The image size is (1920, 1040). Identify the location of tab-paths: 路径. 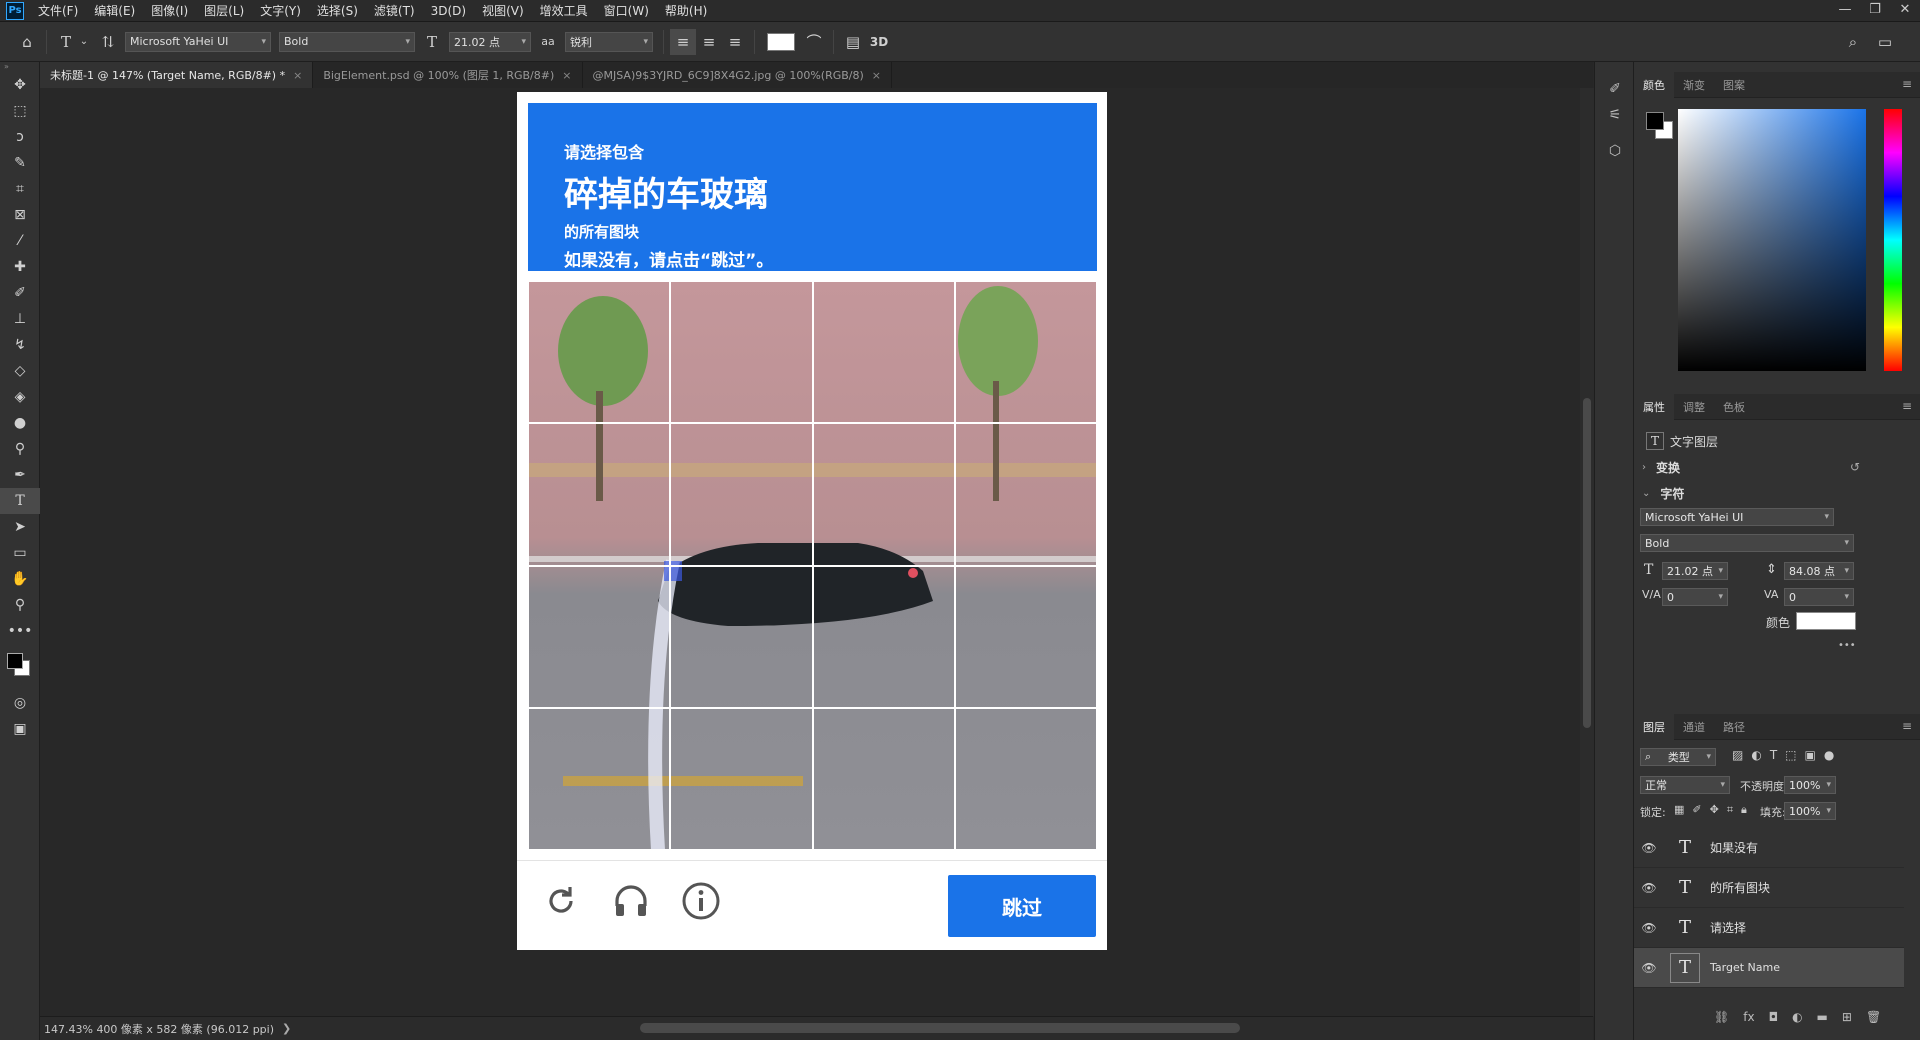
(1734, 727).